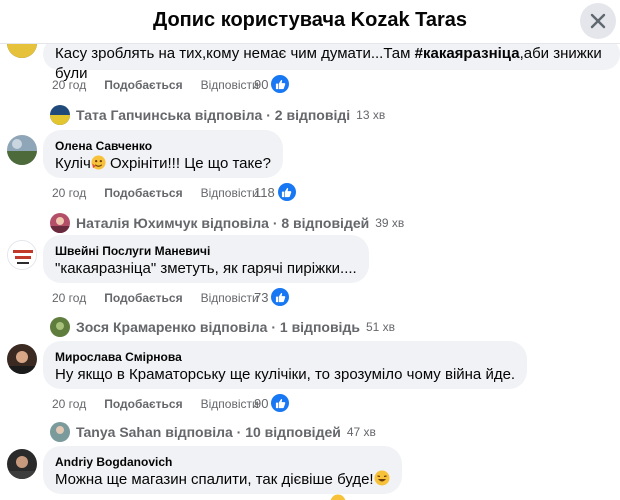 The image size is (620, 500). What do you see at coordinates (361, 432) in the screenshot?
I see `replies-time: 47 хв` at bounding box center [361, 432].